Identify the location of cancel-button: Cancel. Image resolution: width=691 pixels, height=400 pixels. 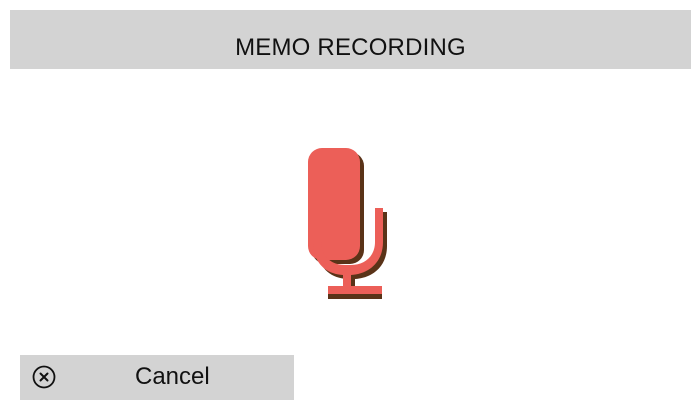
(157, 377).